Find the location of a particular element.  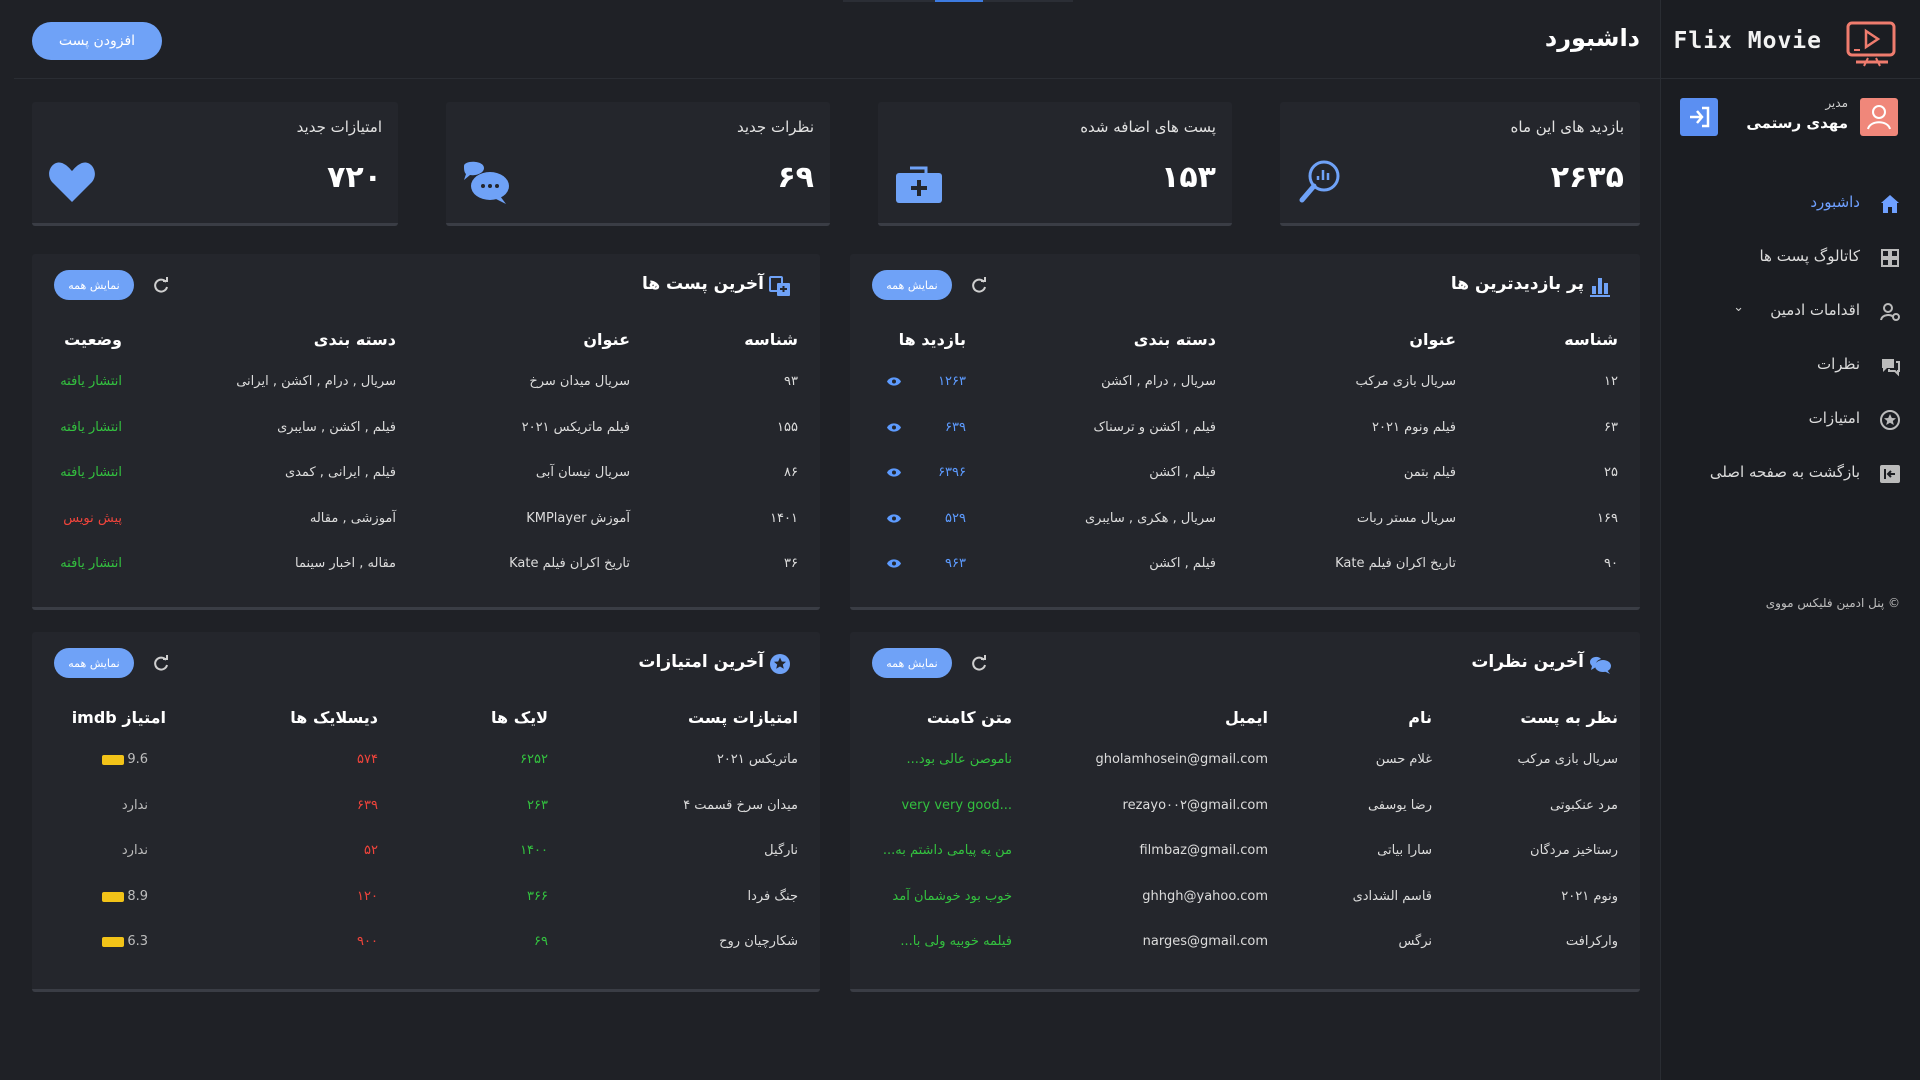

add-post-button: افزودن پست is located at coordinates (97, 41).